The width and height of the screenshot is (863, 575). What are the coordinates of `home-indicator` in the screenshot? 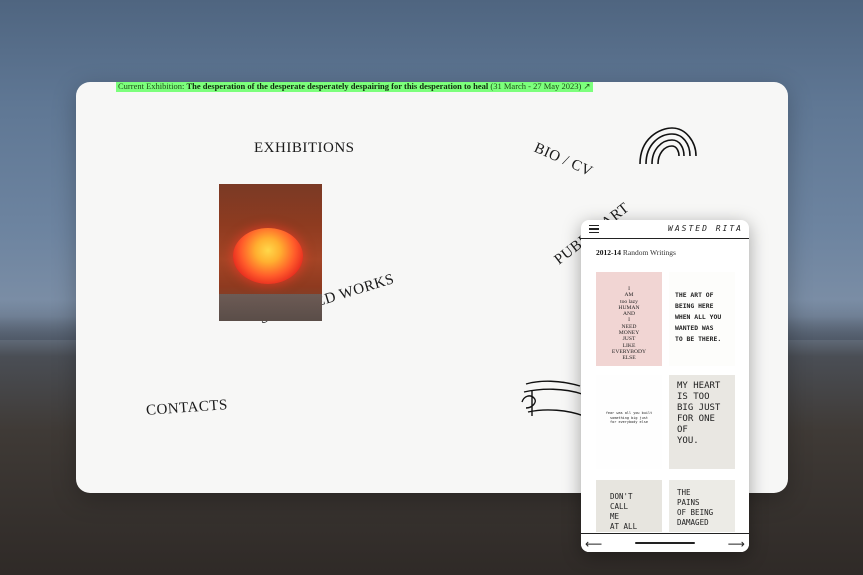 It's located at (665, 543).